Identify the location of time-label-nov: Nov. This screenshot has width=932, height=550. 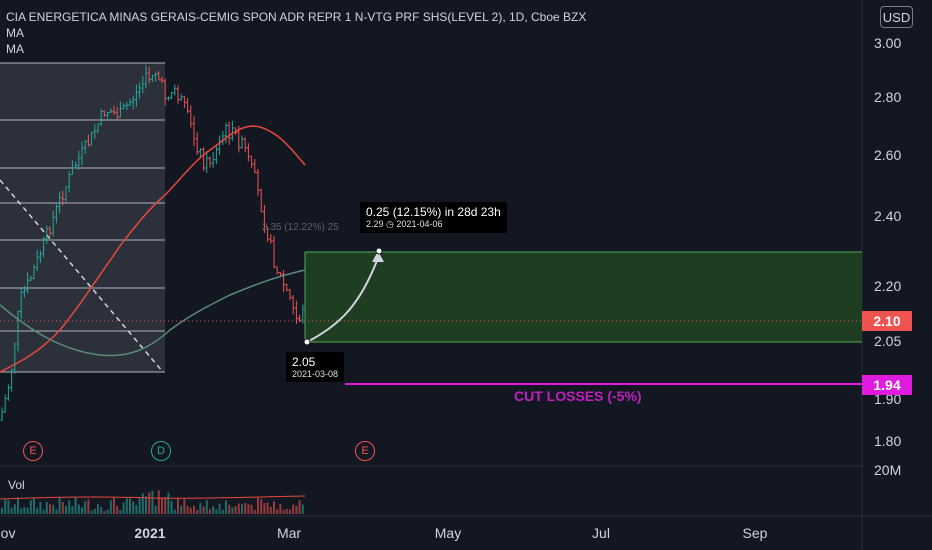
(8, 533).